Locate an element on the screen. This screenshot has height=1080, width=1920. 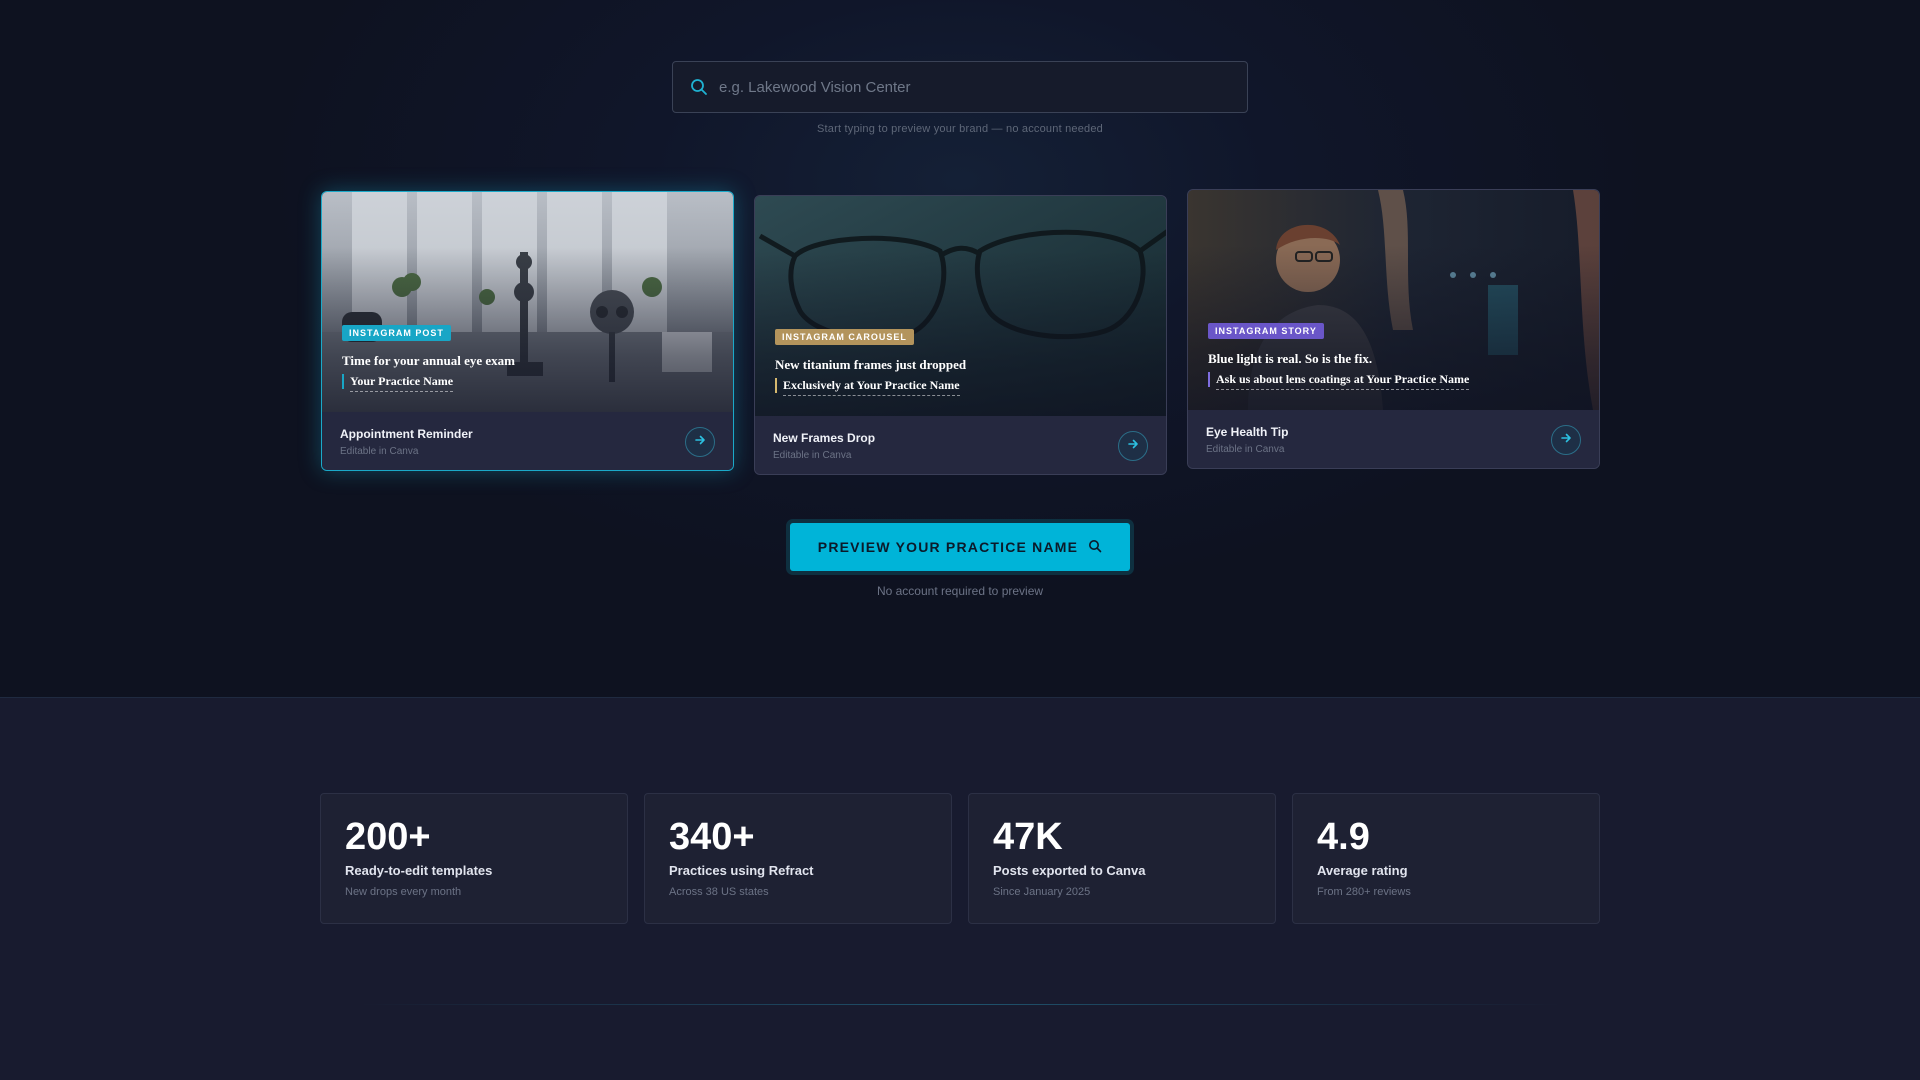
cta-label: PREVIEW YOUR PRACTICE NAME is located at coordinates (948, 547).